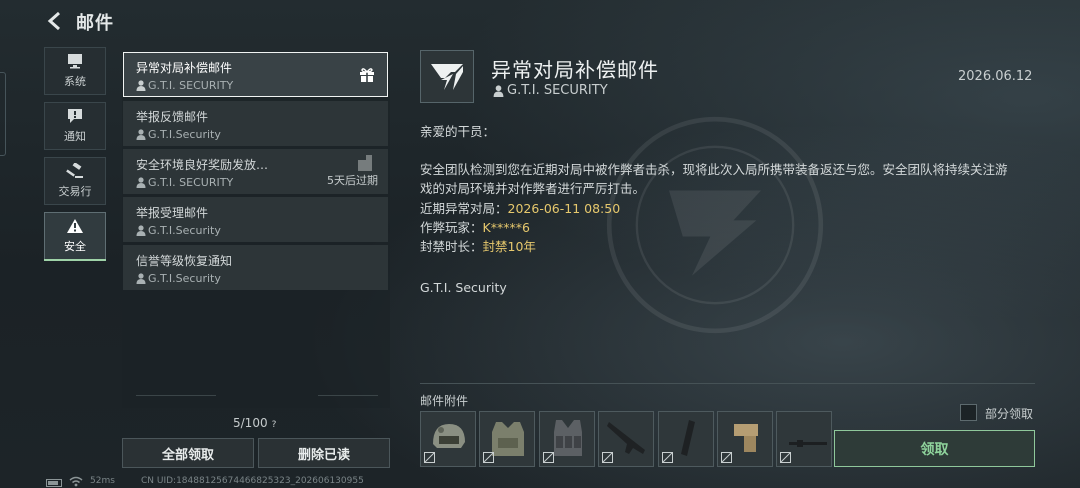 The height and width of the screenshot is (488, 1080). What do you see at coordinates (75, 136) in the screenshot?
I see `category-label: 通知` at bounding box center [75, 136].